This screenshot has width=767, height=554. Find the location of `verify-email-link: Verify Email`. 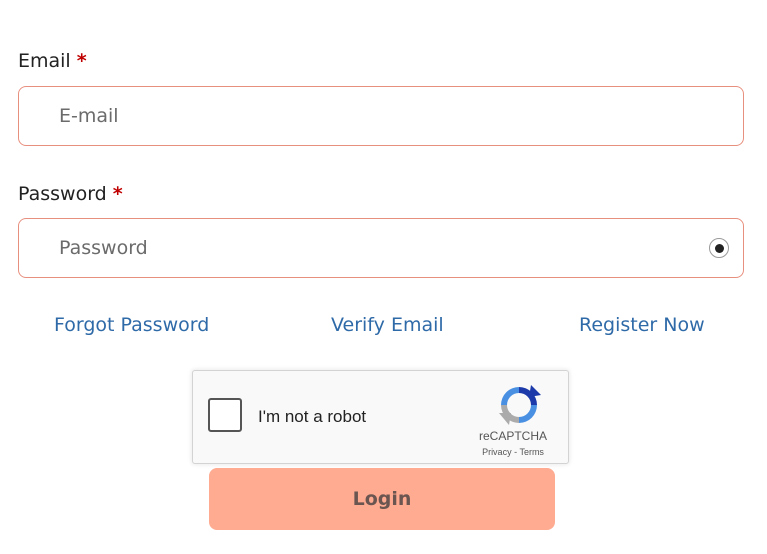

verify-email-link: Verify Email is located at coordinates (387, 325).